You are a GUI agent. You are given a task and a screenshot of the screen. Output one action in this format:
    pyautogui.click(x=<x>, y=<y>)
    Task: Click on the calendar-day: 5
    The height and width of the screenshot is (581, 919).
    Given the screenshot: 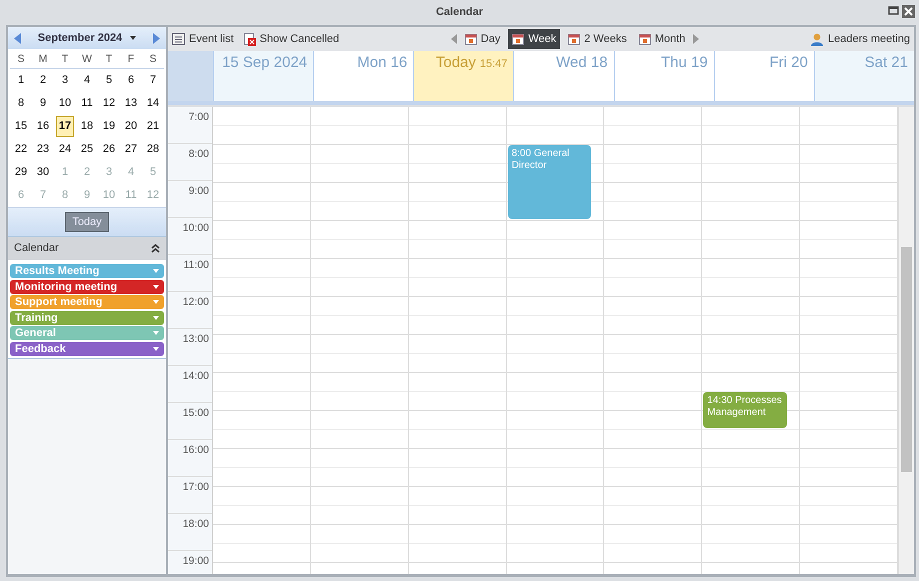 What is the action you would take?
    pyautogui.click(x=109, y=80)
    